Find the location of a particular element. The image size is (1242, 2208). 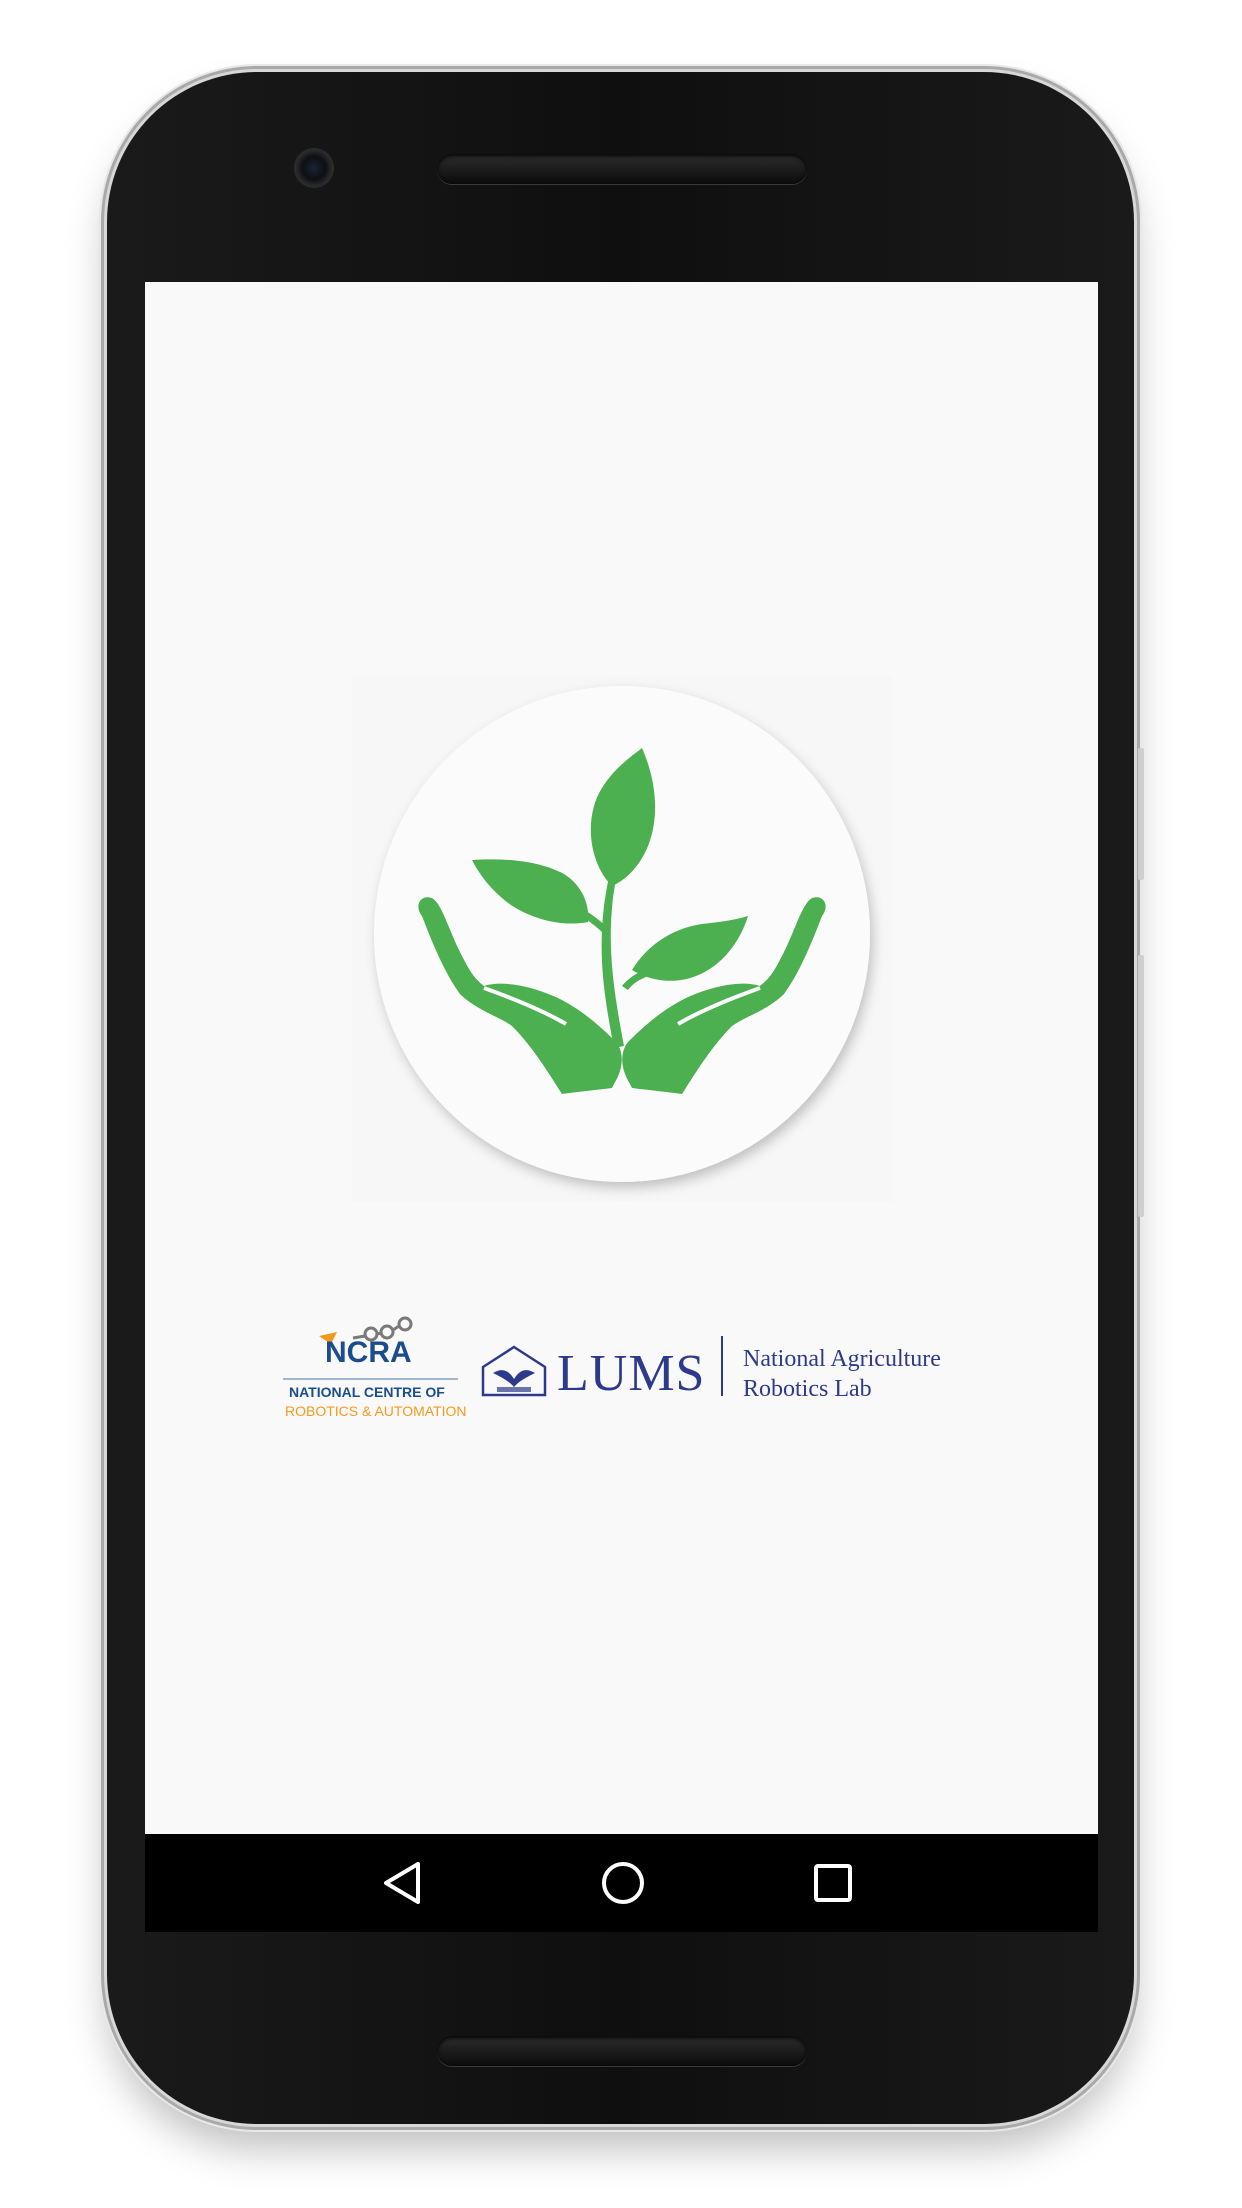

volume-button is located at coordinates (1141, 1086).